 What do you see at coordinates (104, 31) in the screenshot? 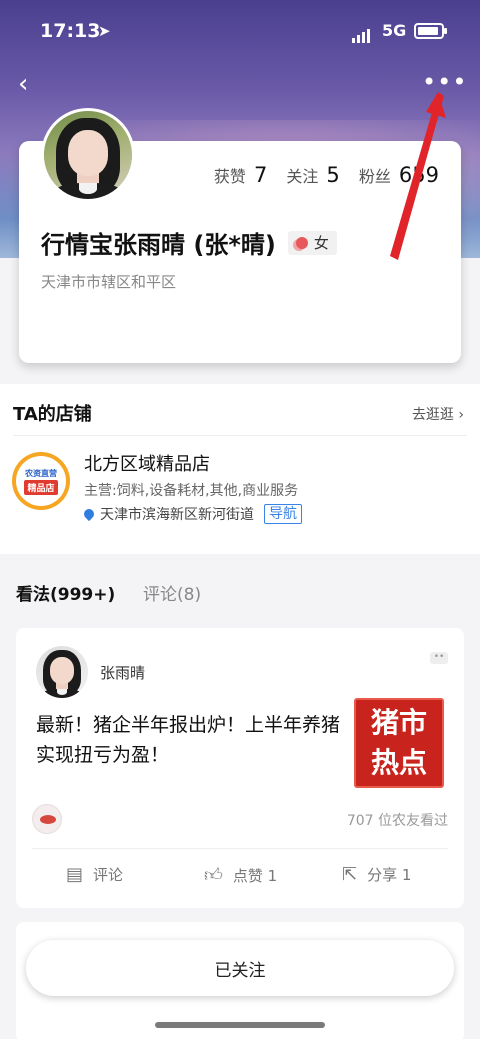
I see `location-icon: ➤` at bounding box center [104, 31].